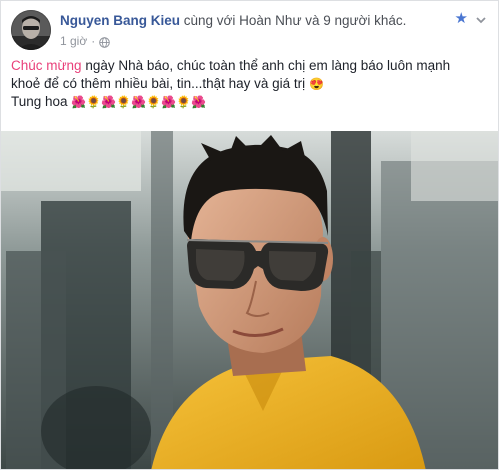 This screenshot has height=470, width=499. Describe the element at coordinates (46, 65) in the screenshot. I see `highlighted-text: Chúc mừng` at that location.